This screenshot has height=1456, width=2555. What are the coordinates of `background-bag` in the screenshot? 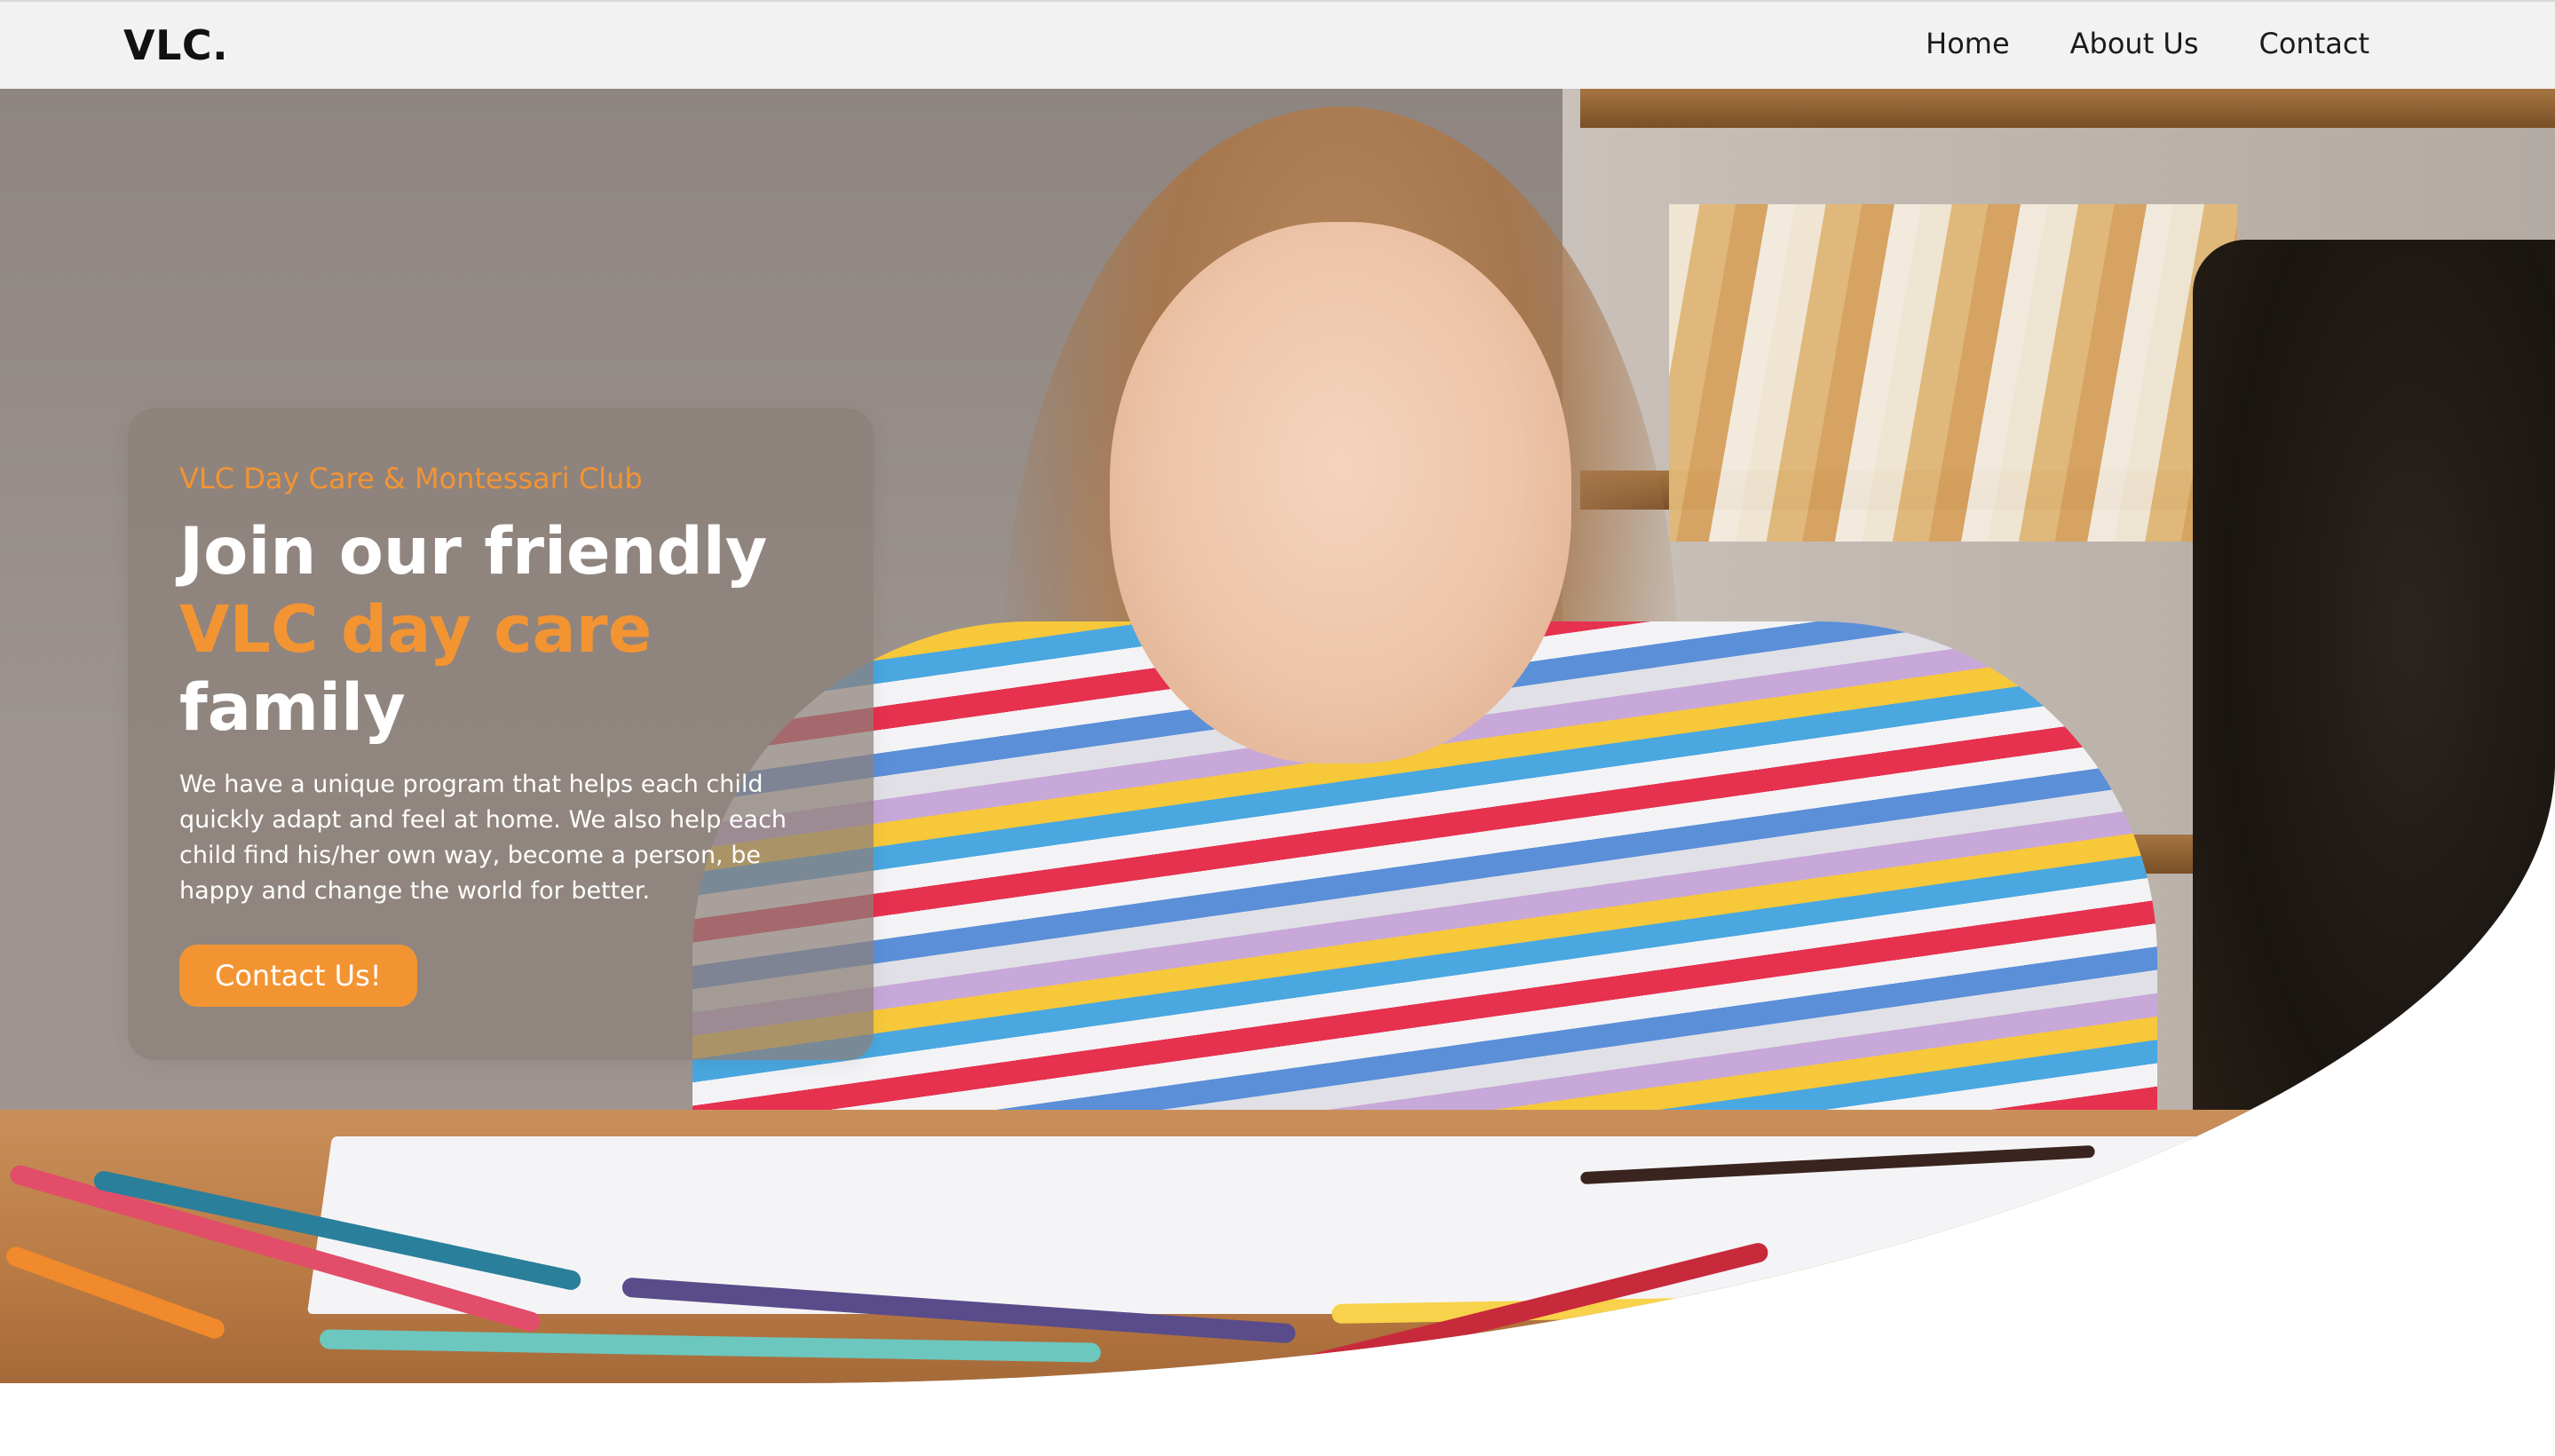 It's located at (2374, 728).